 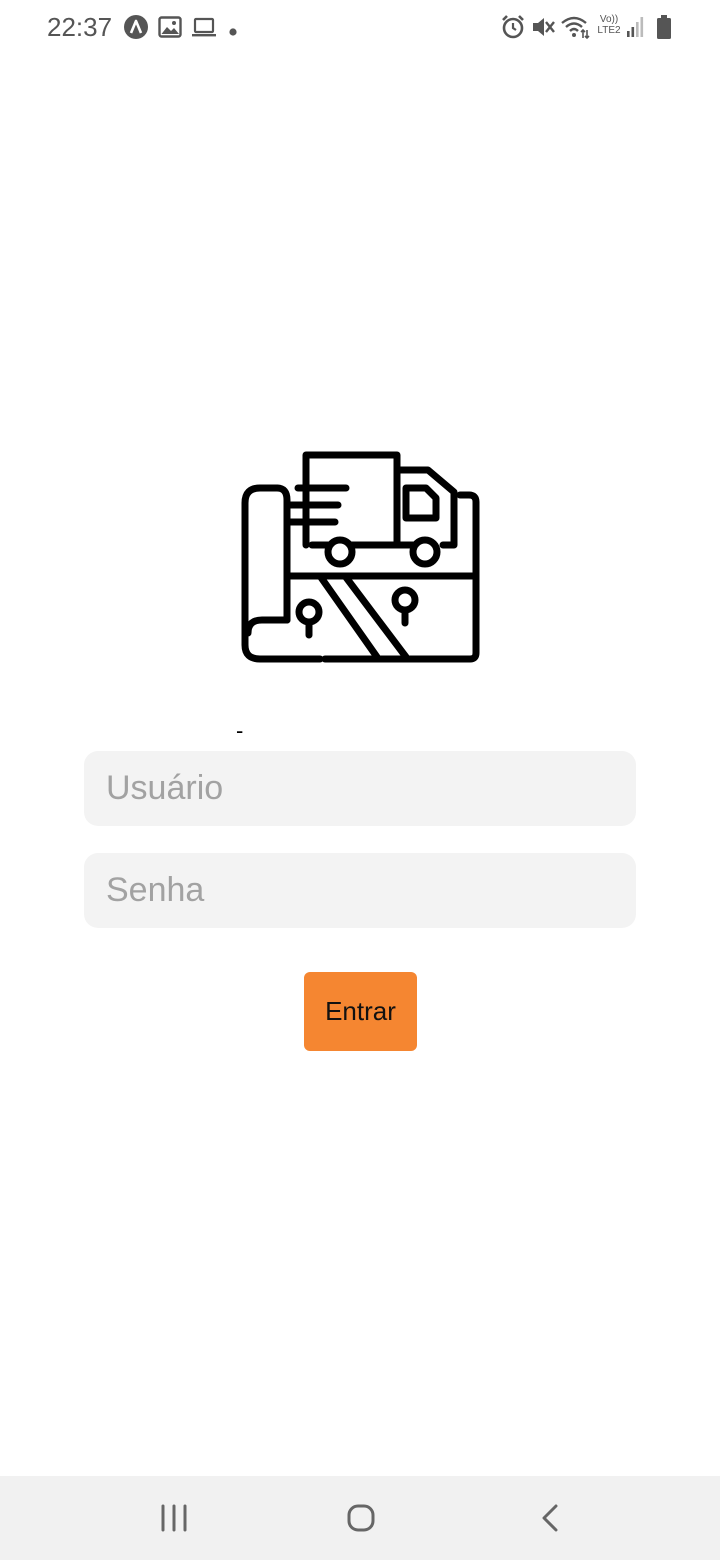 What do you see at coordinates (204, 29) in the screenshot?
I see `laptop-notification-icon` at bounding box center [204, 29].